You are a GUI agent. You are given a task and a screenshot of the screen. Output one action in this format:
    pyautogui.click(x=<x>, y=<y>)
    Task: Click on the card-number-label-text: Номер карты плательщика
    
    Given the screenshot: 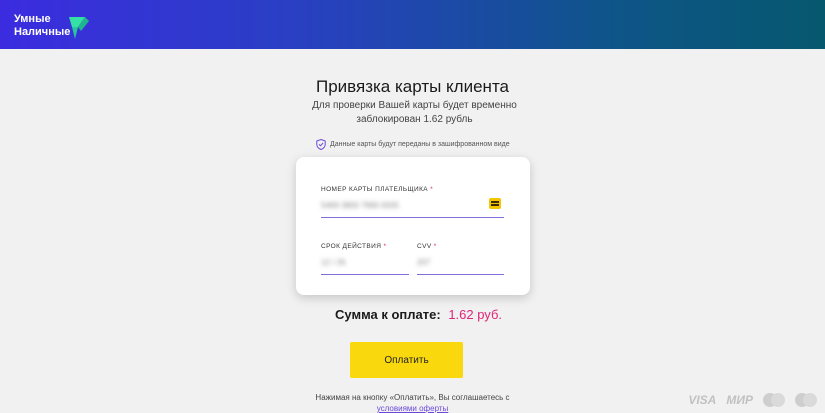 What is the action you would take?
    pyautogui.click(x=375, y=189)
    